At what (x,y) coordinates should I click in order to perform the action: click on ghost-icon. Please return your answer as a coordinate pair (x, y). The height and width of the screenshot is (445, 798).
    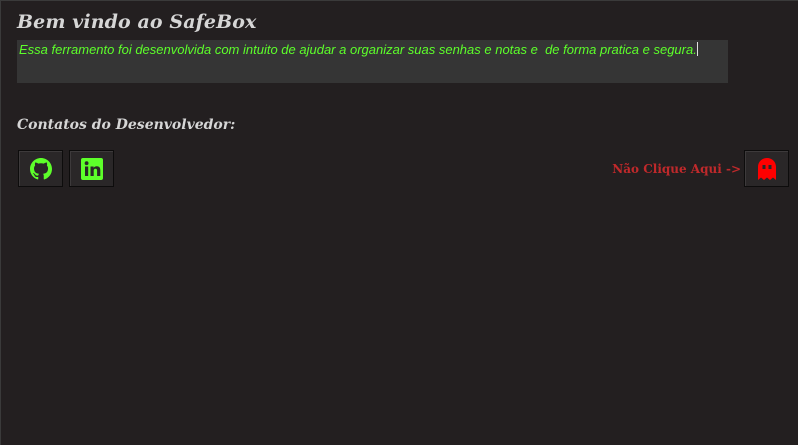
    Looking at the image, I should click on (767, 169).